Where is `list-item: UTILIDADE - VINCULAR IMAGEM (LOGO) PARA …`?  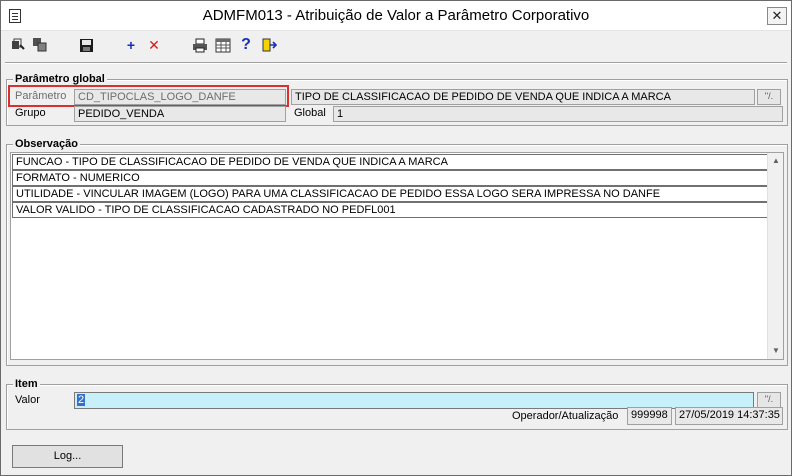
list-item: UTILIDADE - VINCULAR IMAGEM (LOGO) PARA … is located at coordinates (390, 194).